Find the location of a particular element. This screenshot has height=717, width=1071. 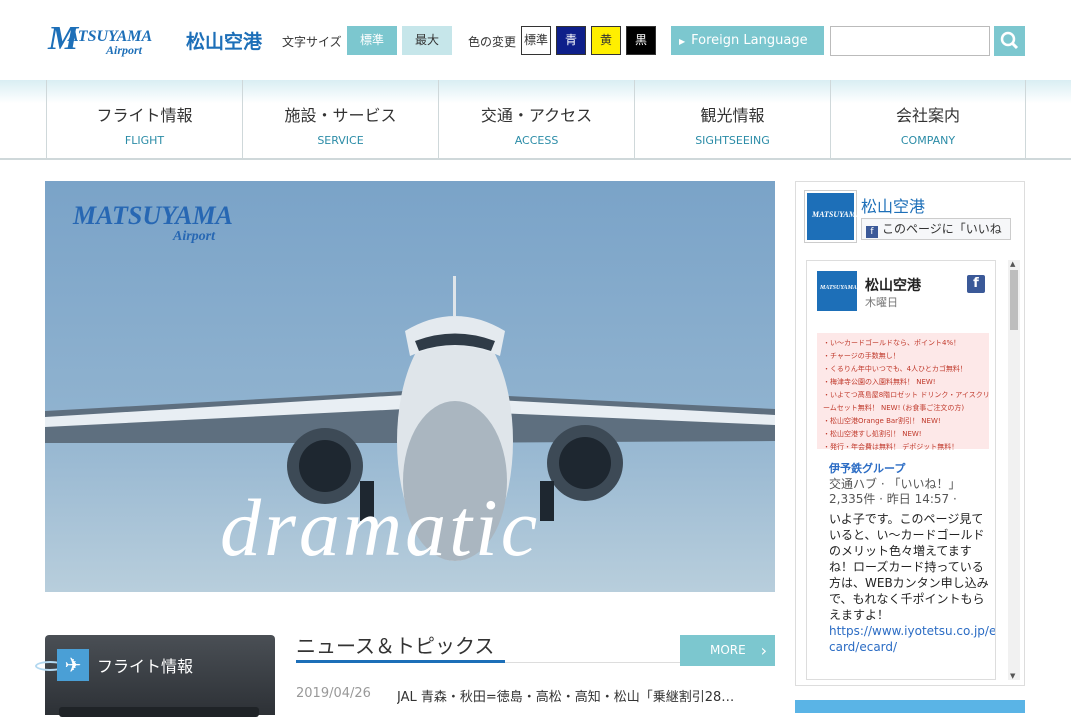

triangle-right-icon: ▶ is located at coordinates (682, 41).